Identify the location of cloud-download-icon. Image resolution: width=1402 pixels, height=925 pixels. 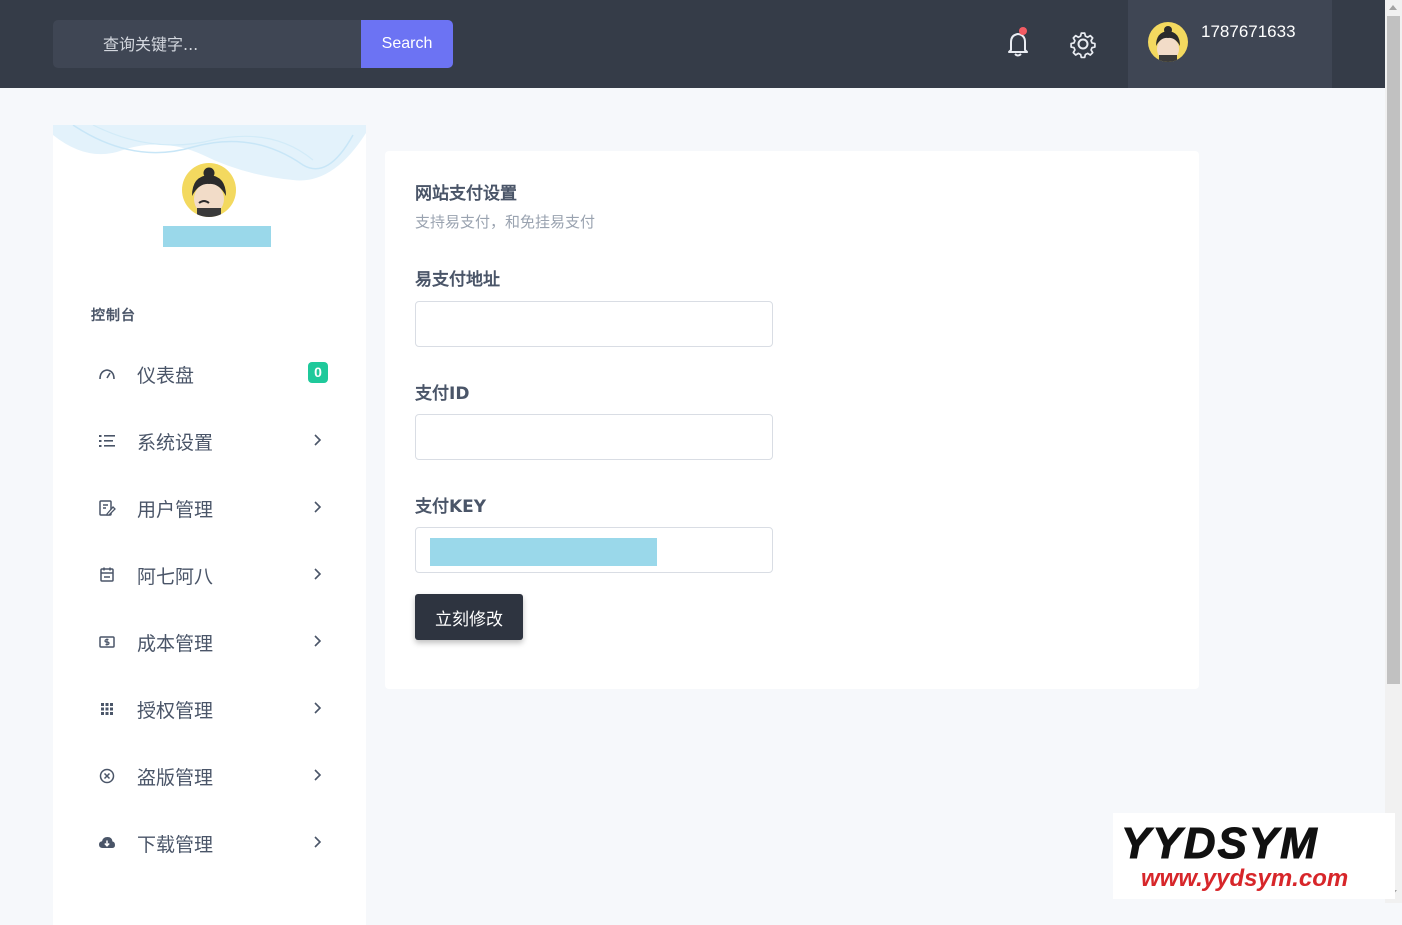
(107, 842).